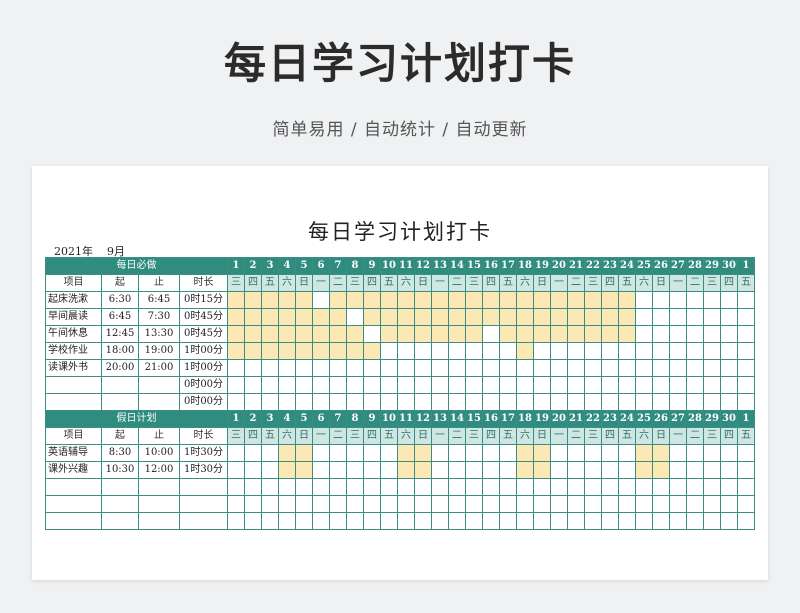 The height and width of the screenshot is (613, 800). What do you see at coordinates (120, 368) in the screenshot?
I see `task-start: 20:00` at bounding box center [120, 368].